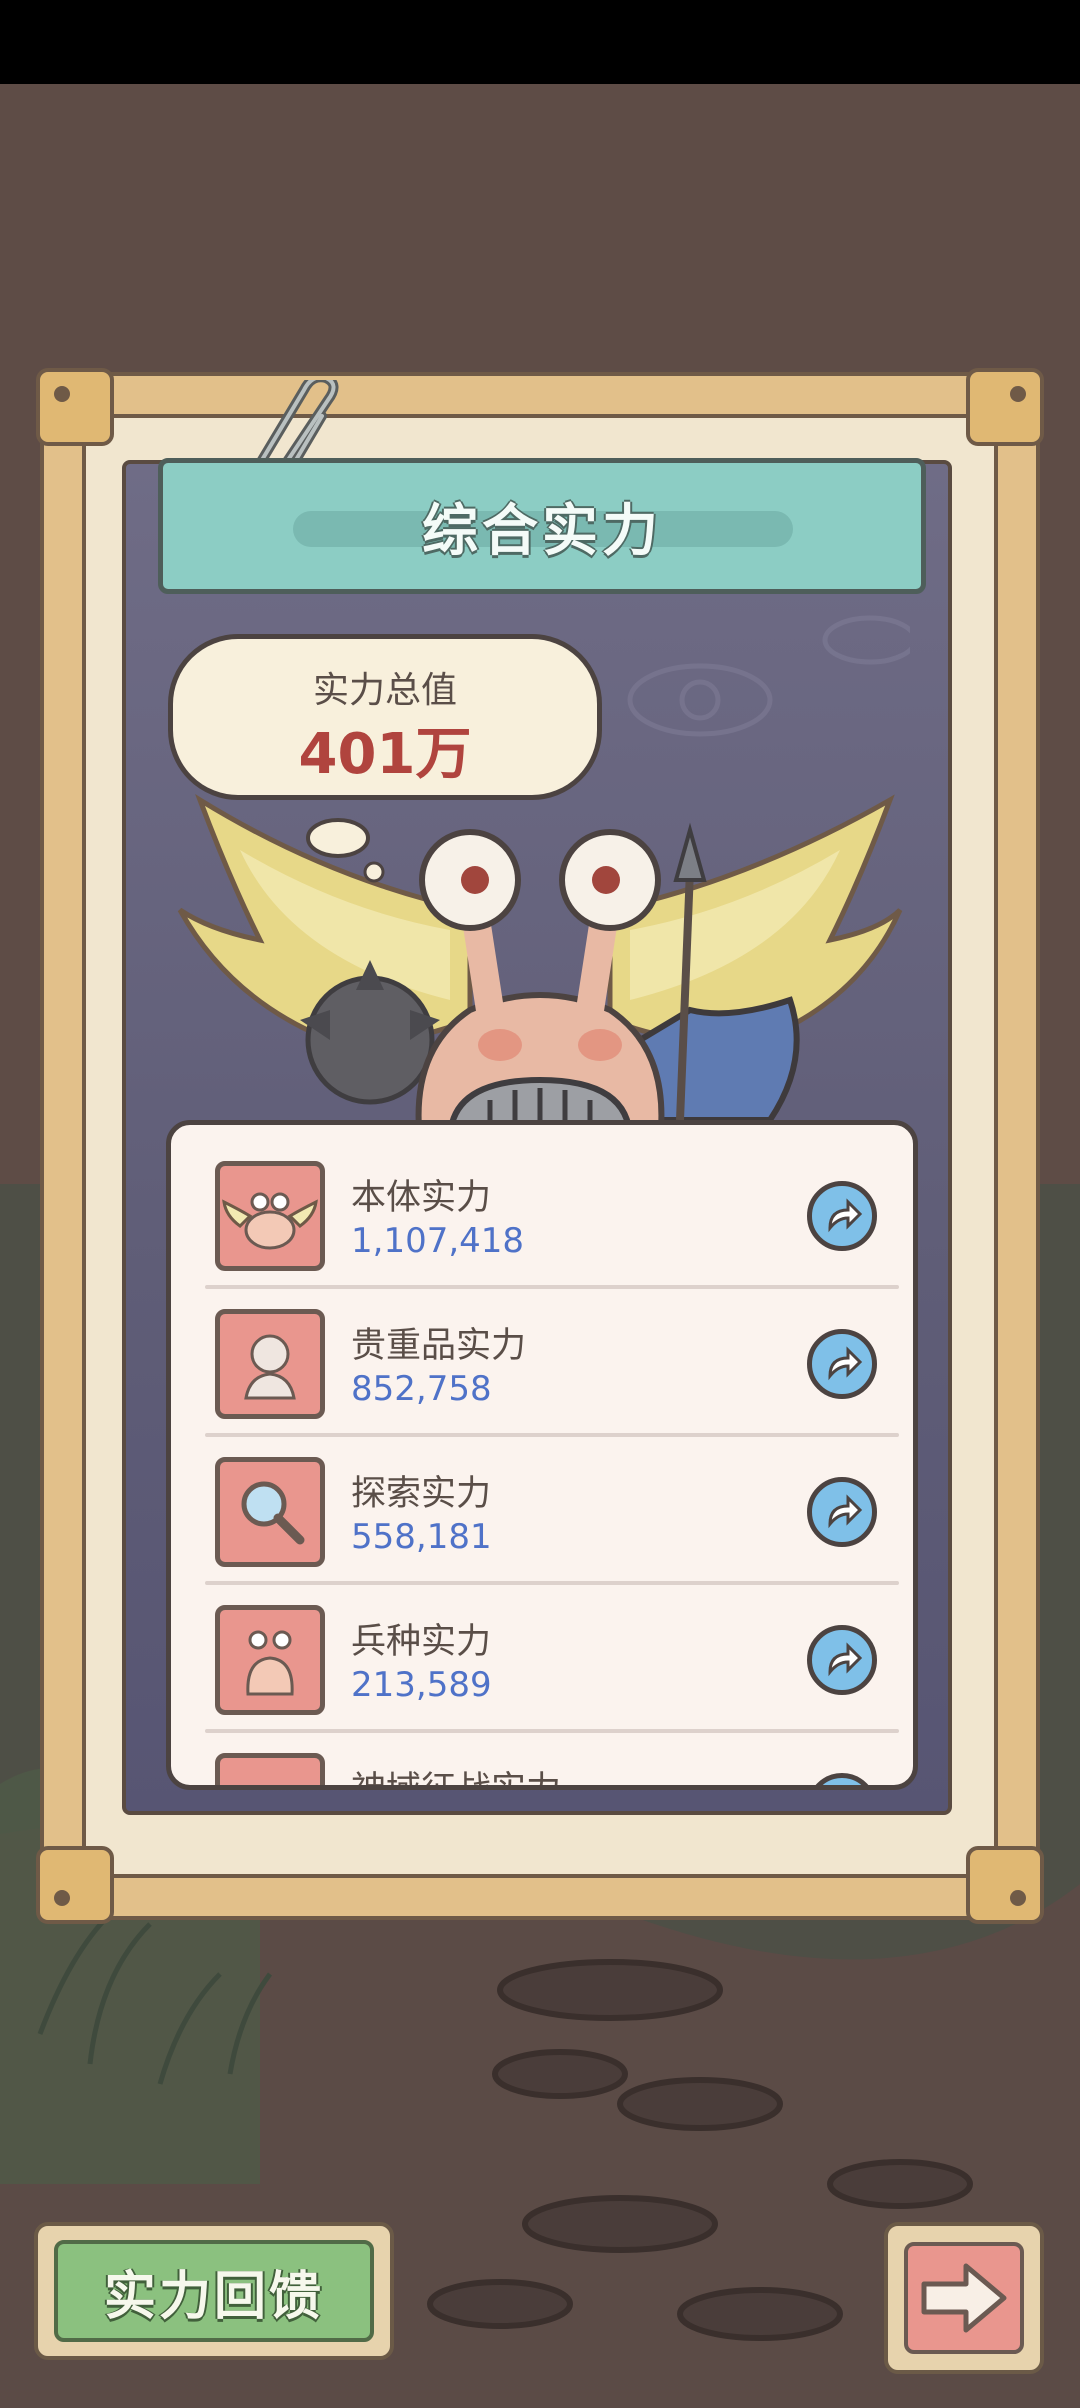 This screenshot has width=1080, height=2408. I want to click on power-name: 神域征战实力, so click(456, 1780).